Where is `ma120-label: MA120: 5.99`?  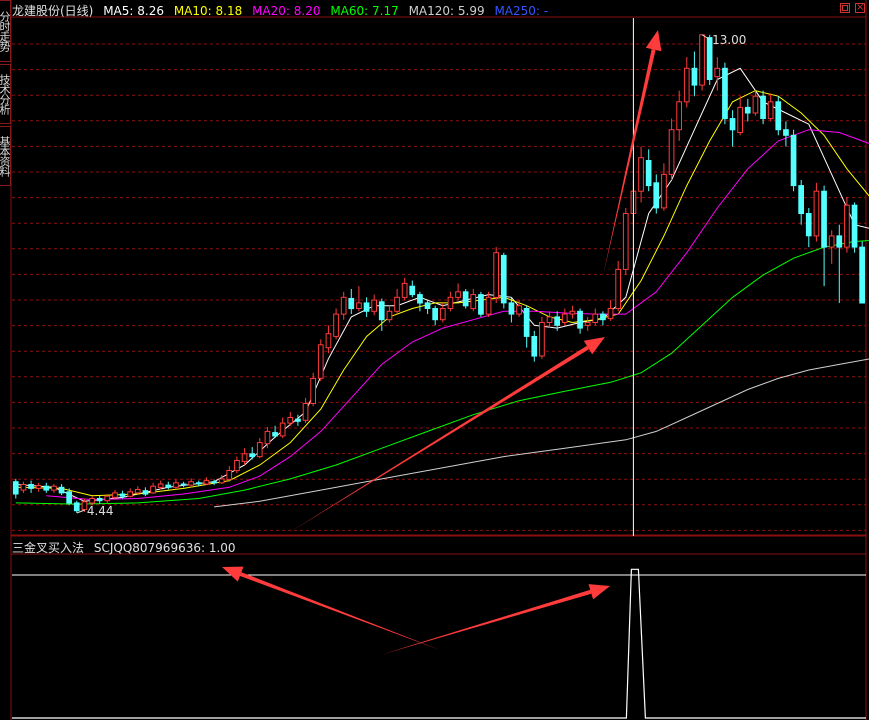
ma120-label: MA120: 5.99 is located at coordinates (446, 11).